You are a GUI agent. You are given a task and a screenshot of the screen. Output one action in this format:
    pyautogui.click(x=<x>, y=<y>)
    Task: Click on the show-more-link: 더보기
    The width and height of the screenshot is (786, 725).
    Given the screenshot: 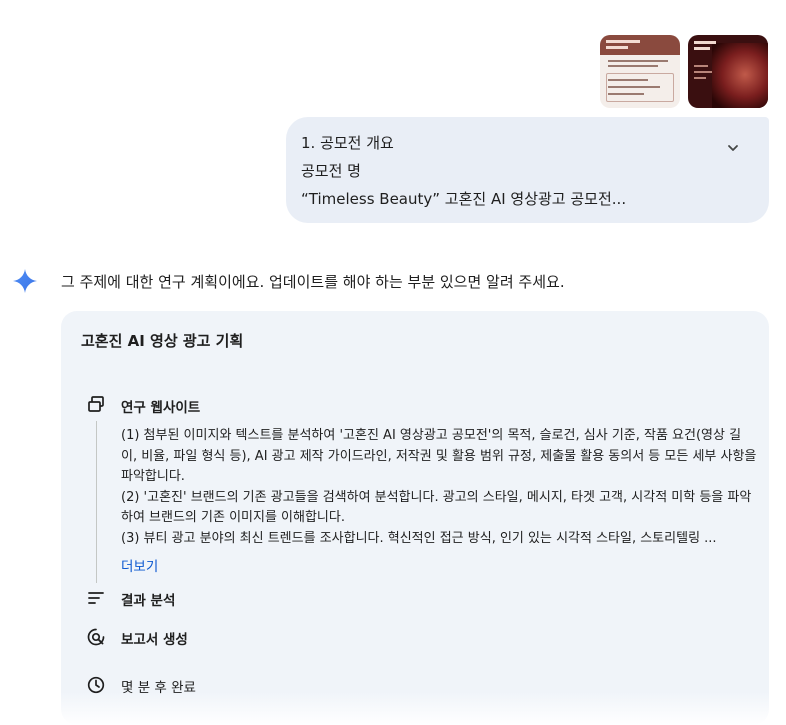 What is the action you would take?
    pyautogui.click(x=139, y=565)
    